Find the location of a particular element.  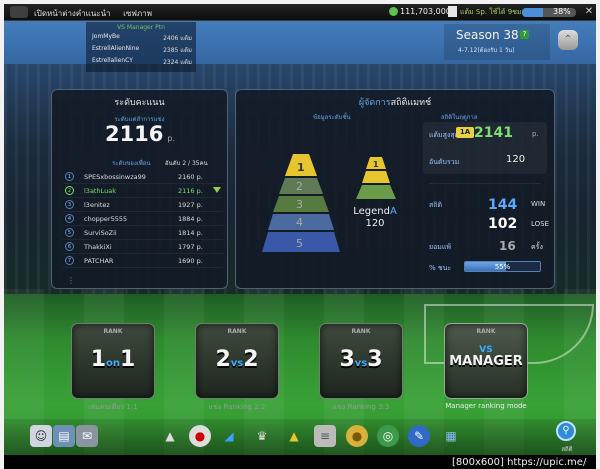

mode-manager-button: RANK VS MANAGER is located at coordinates (486, 361).